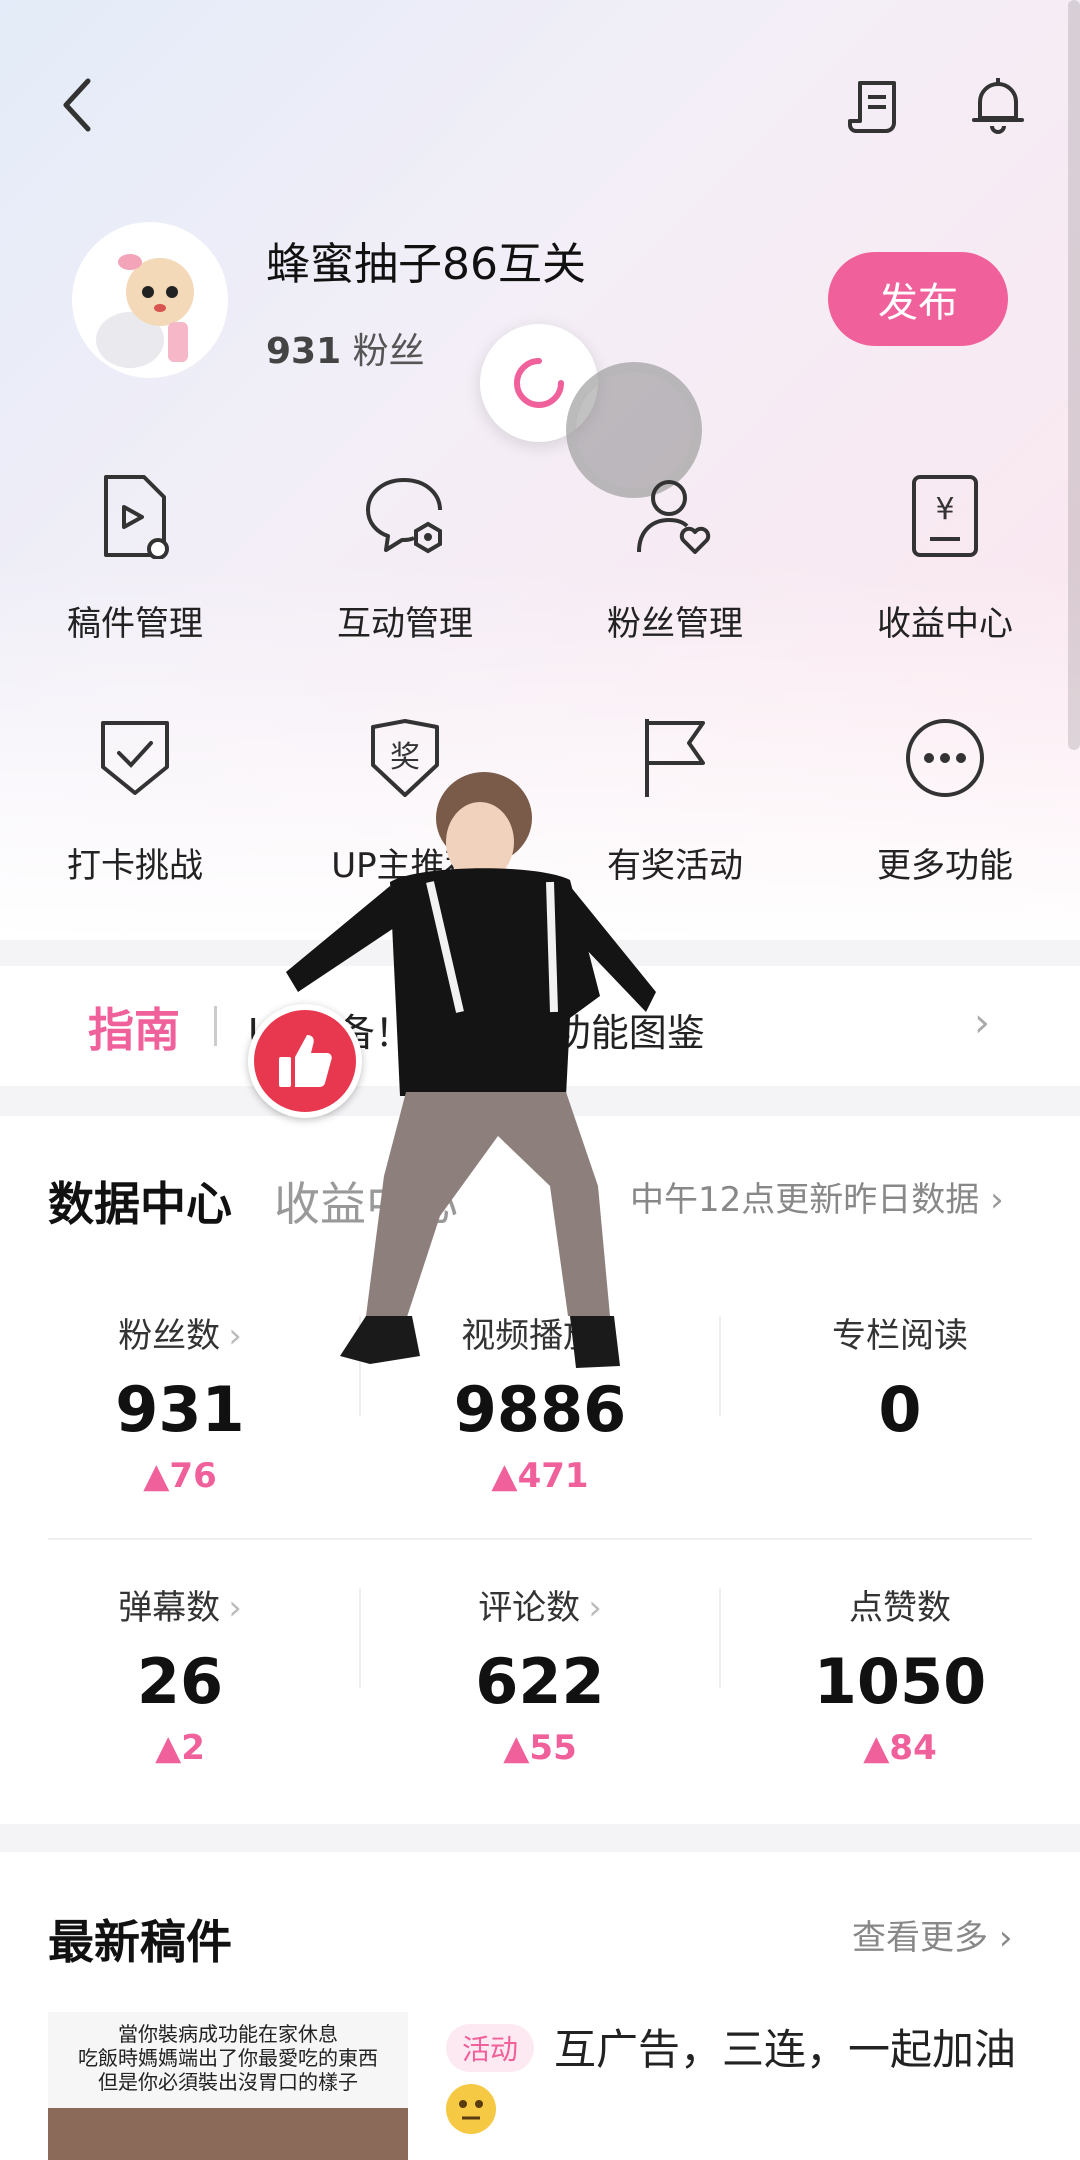  I want to click on stat-label: 弹幕数, so click(169, 1608).